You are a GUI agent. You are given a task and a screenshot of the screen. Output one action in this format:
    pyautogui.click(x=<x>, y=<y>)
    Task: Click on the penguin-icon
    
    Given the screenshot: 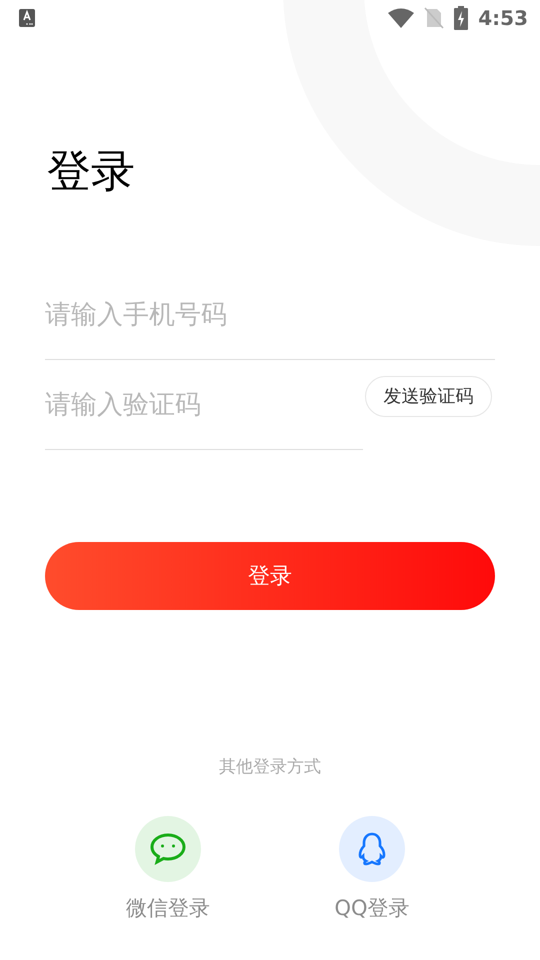 What is the action you would take?
    pyautogui.click(x=372, y=849)
    